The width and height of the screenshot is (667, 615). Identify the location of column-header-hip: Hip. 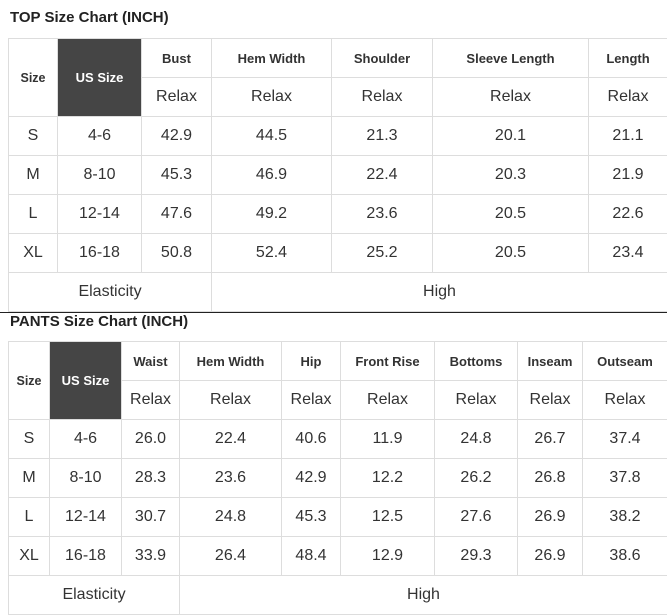
(311, 361).